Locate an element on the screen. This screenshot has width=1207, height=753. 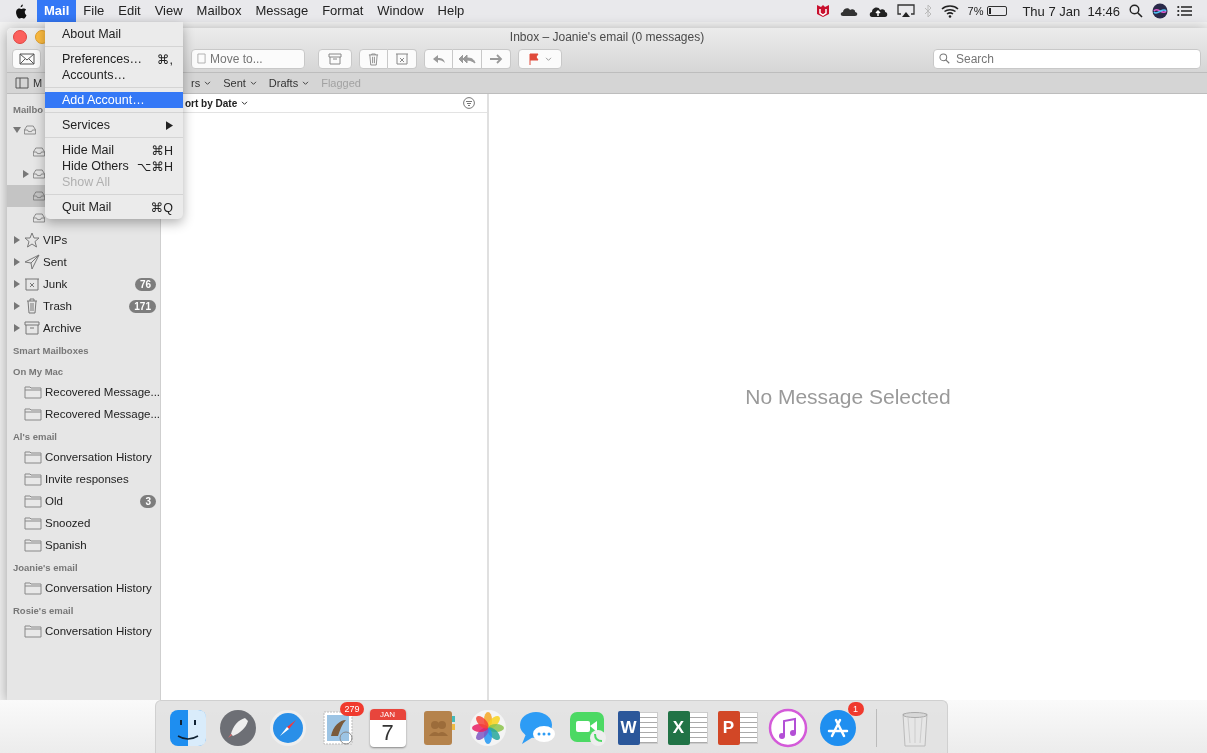
mailbox-row: Archive is located at coordinates (83, 328).